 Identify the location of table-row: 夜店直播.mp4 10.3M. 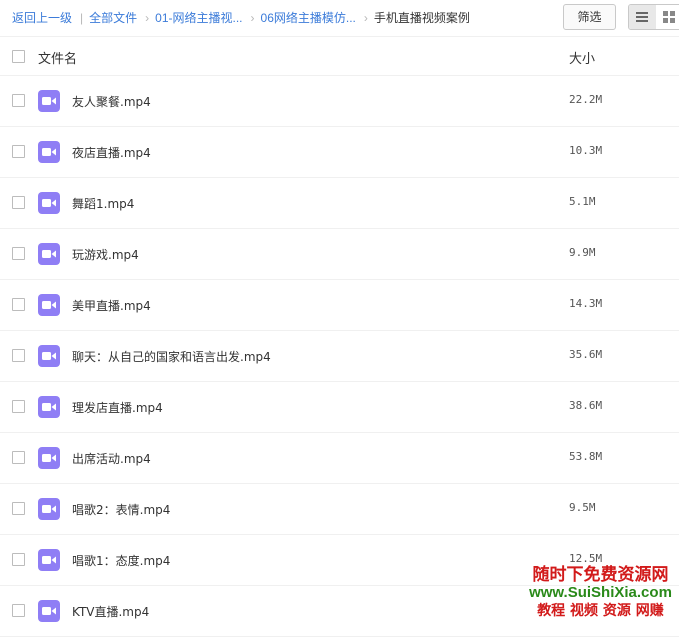
(339, 152).